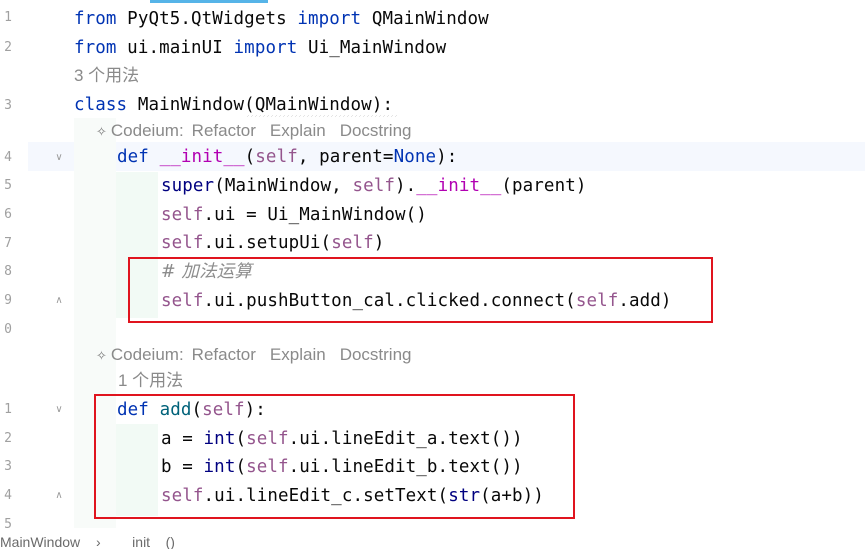 The height and width of the screenshot is (549, 865). Describe the element at coordinates (425, 19) in the screenshot. I see `import-name: QMainWindow` at that location.